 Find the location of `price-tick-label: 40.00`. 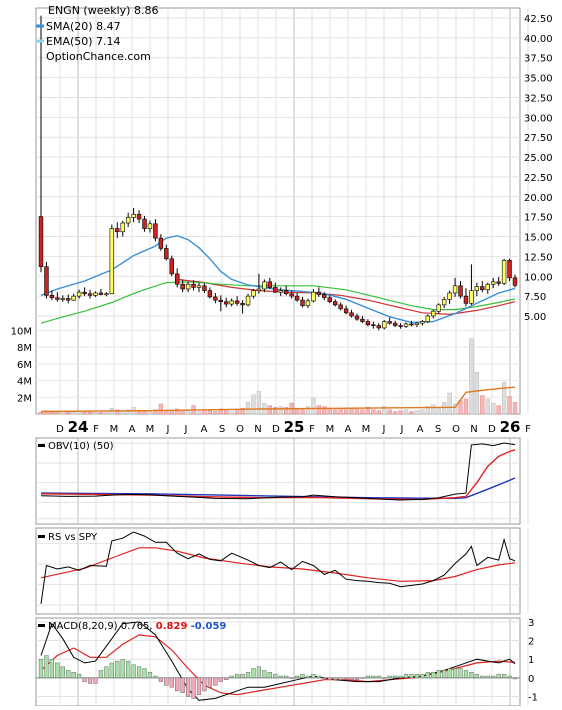

price-tick-label: 40.00 is located at coordinates (538, 39).